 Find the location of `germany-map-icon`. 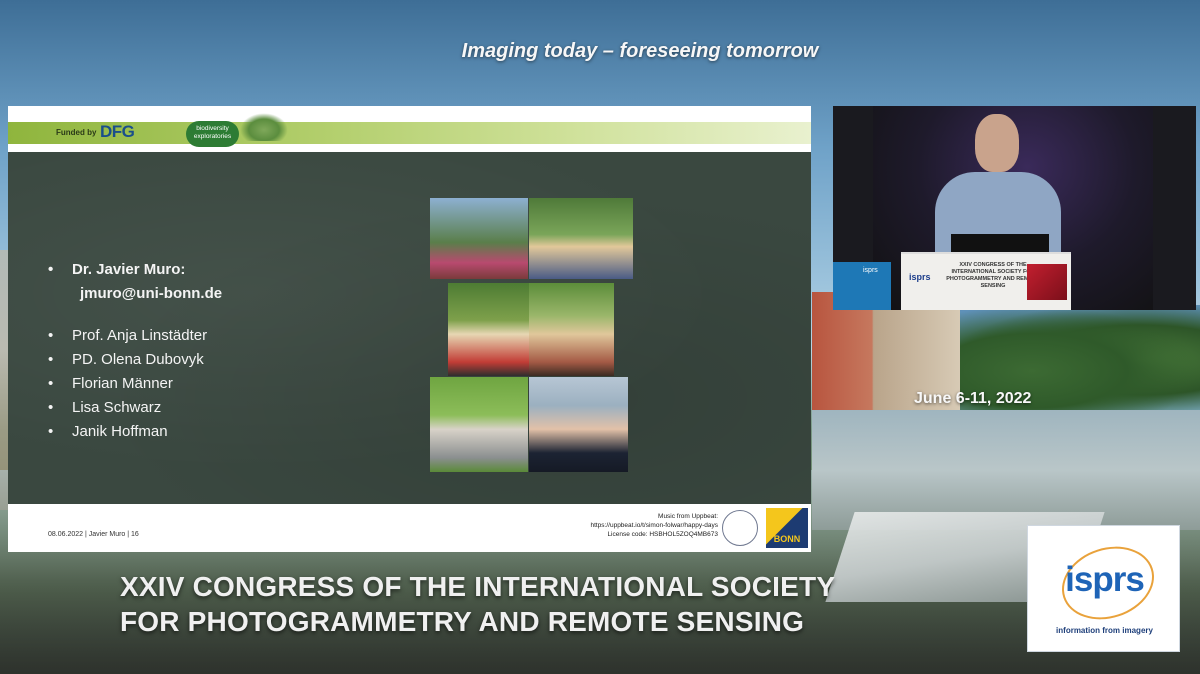

germany-map-icon is located at coordinates (264, 127).